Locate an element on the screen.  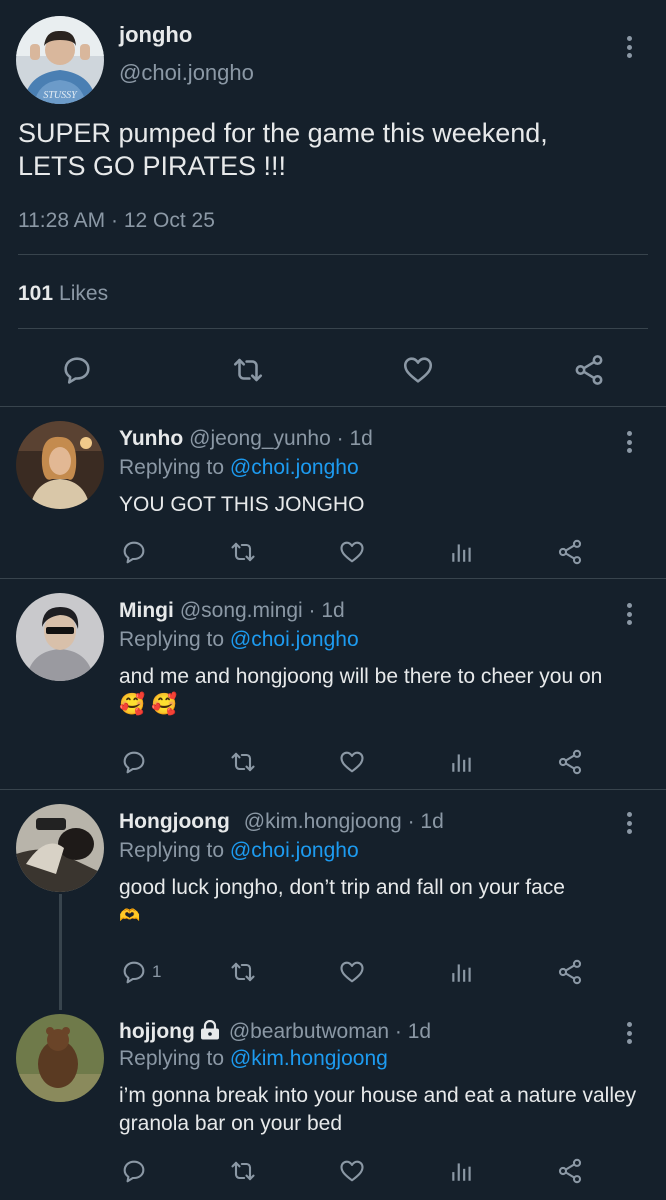
likes-count: 101 is located at coordinates (36, 293).